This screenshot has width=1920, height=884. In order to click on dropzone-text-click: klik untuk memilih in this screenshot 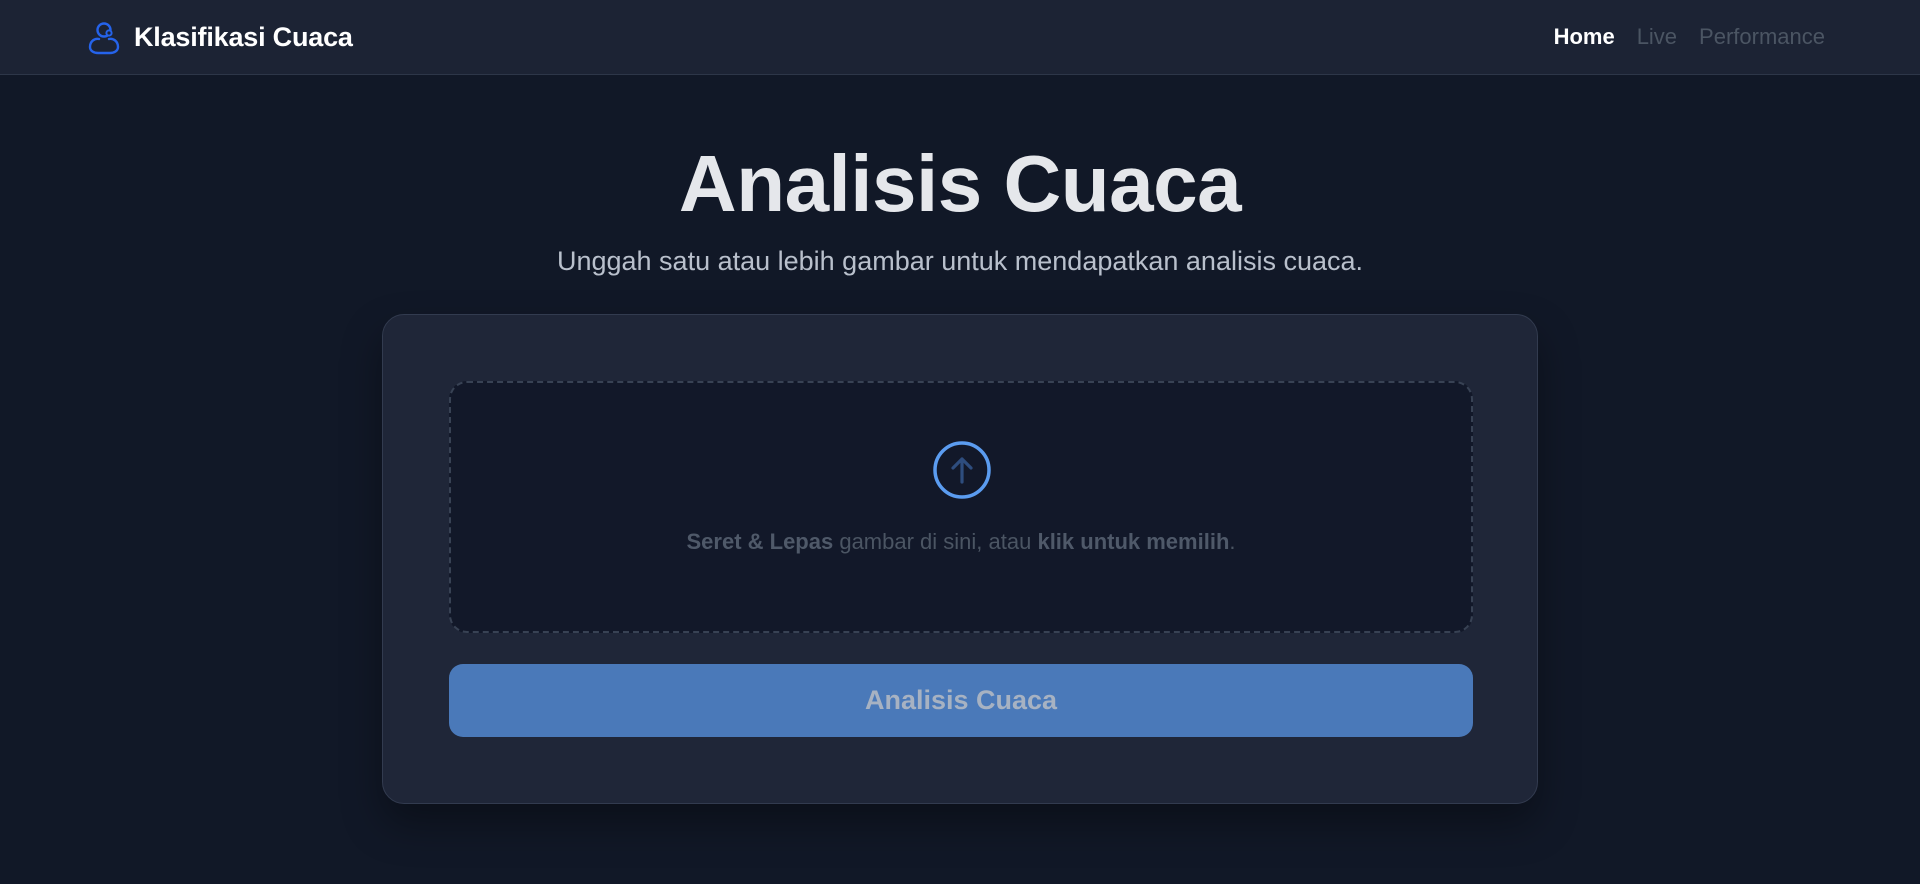, I will do `click(1133, 541)`.